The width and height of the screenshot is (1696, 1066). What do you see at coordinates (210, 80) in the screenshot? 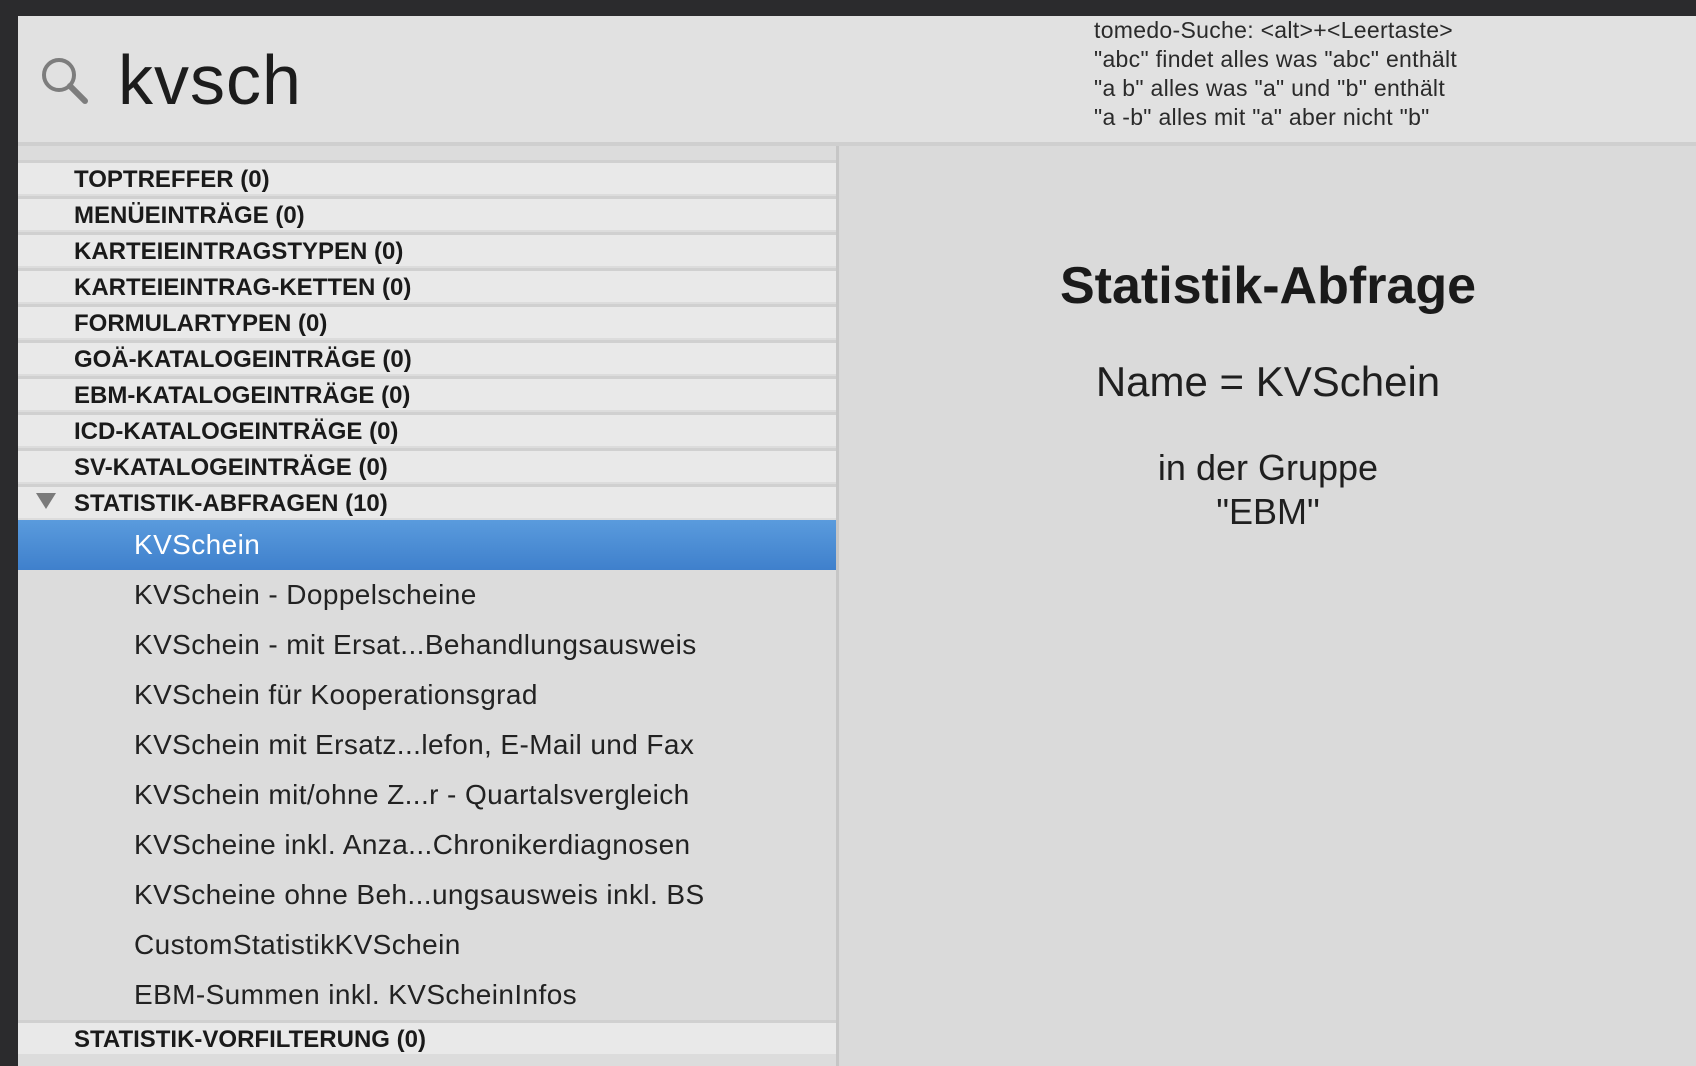
I see `search-input: kvsch` at bounding box center [210, 80].